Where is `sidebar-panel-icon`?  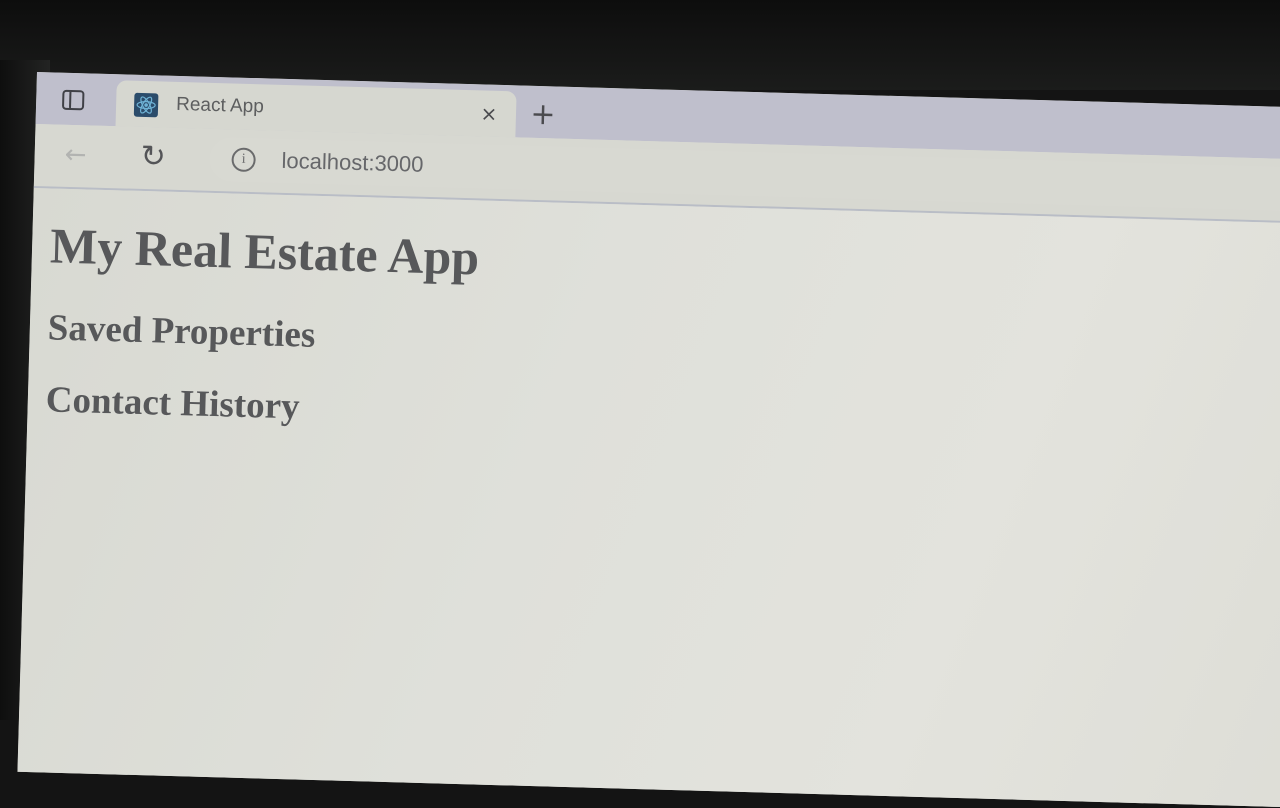 sidebar-panel-icon is located at coordinates (73, 100).